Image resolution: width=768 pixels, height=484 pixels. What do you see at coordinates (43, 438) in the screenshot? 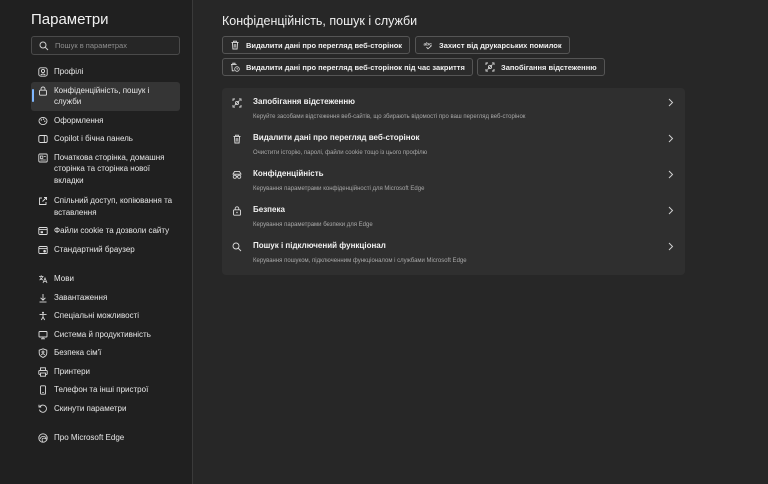
I see `edge-icon` at bounding box center [43, 438].